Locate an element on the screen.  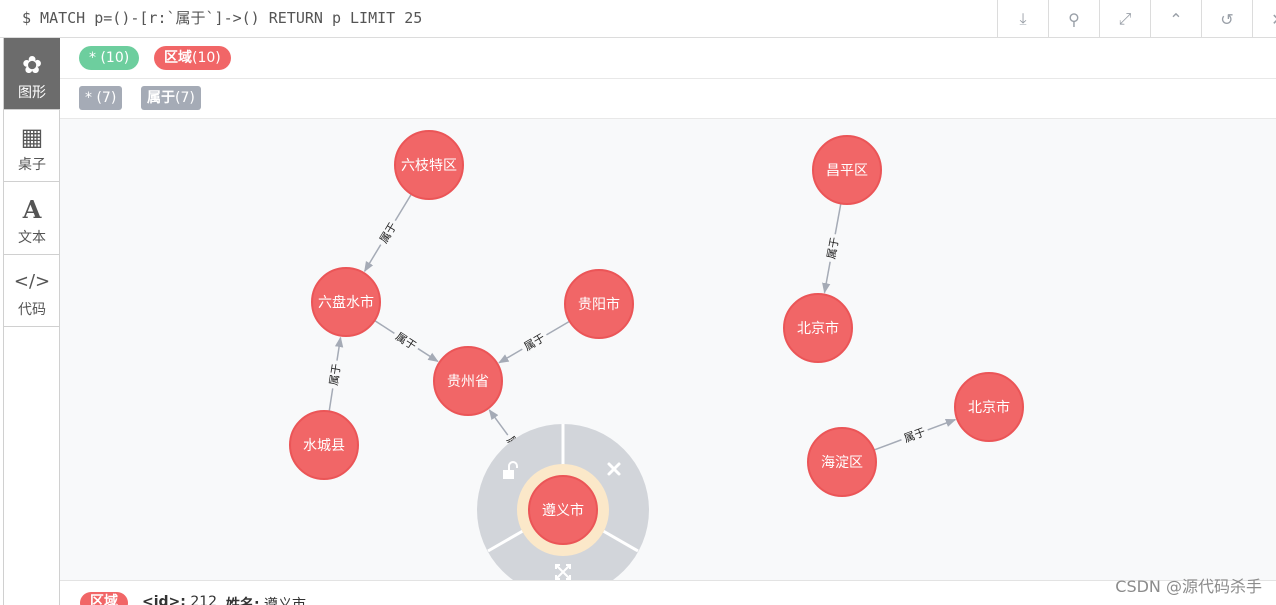
node-caption: 六枝特区 is located at coordinates (429, 166).